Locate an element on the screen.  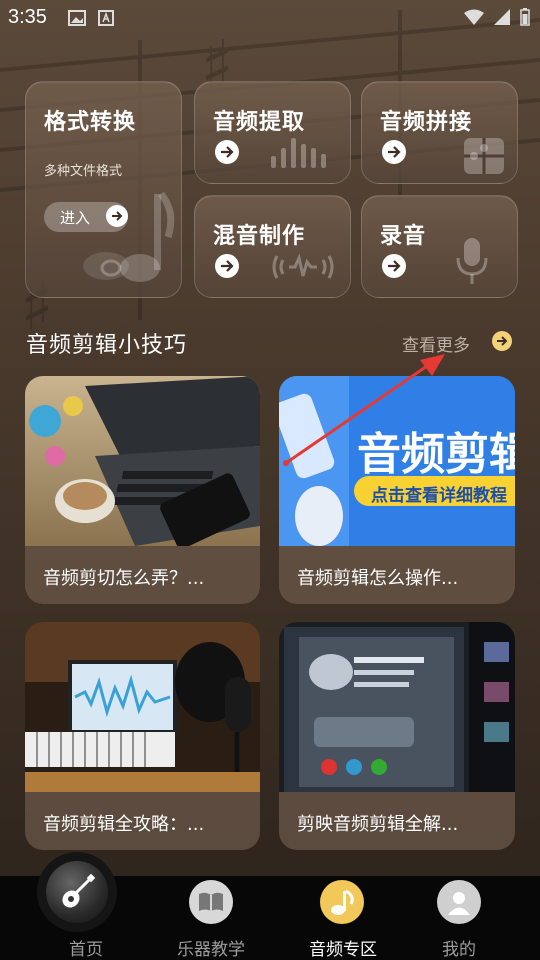
guitar-icon is located at coordinates (79, 890).